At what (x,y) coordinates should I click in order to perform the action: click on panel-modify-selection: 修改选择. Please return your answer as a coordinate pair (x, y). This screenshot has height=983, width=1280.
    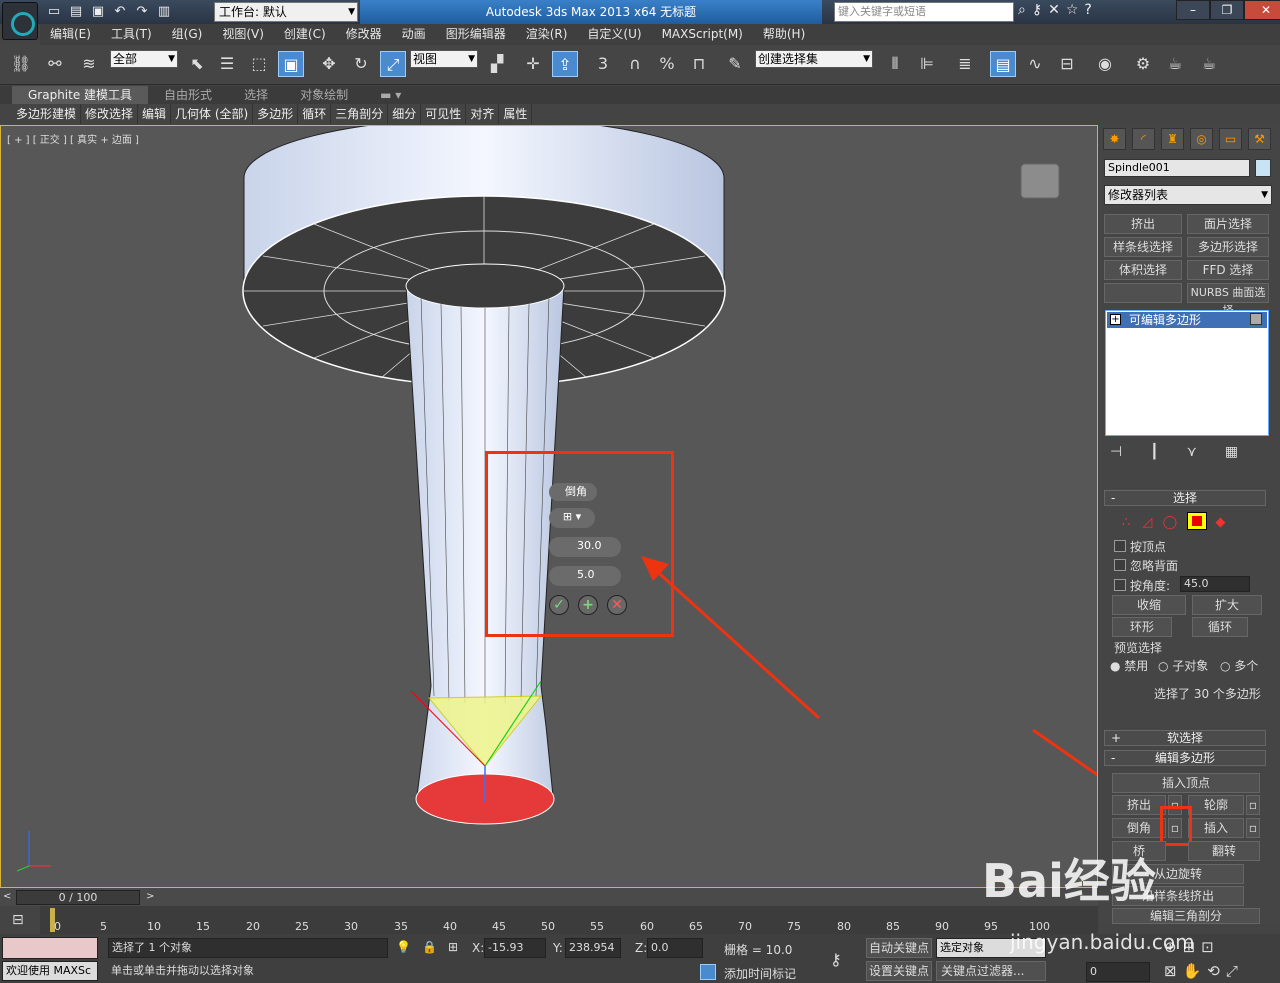
    Looking at the image, I should click on (110, 114).